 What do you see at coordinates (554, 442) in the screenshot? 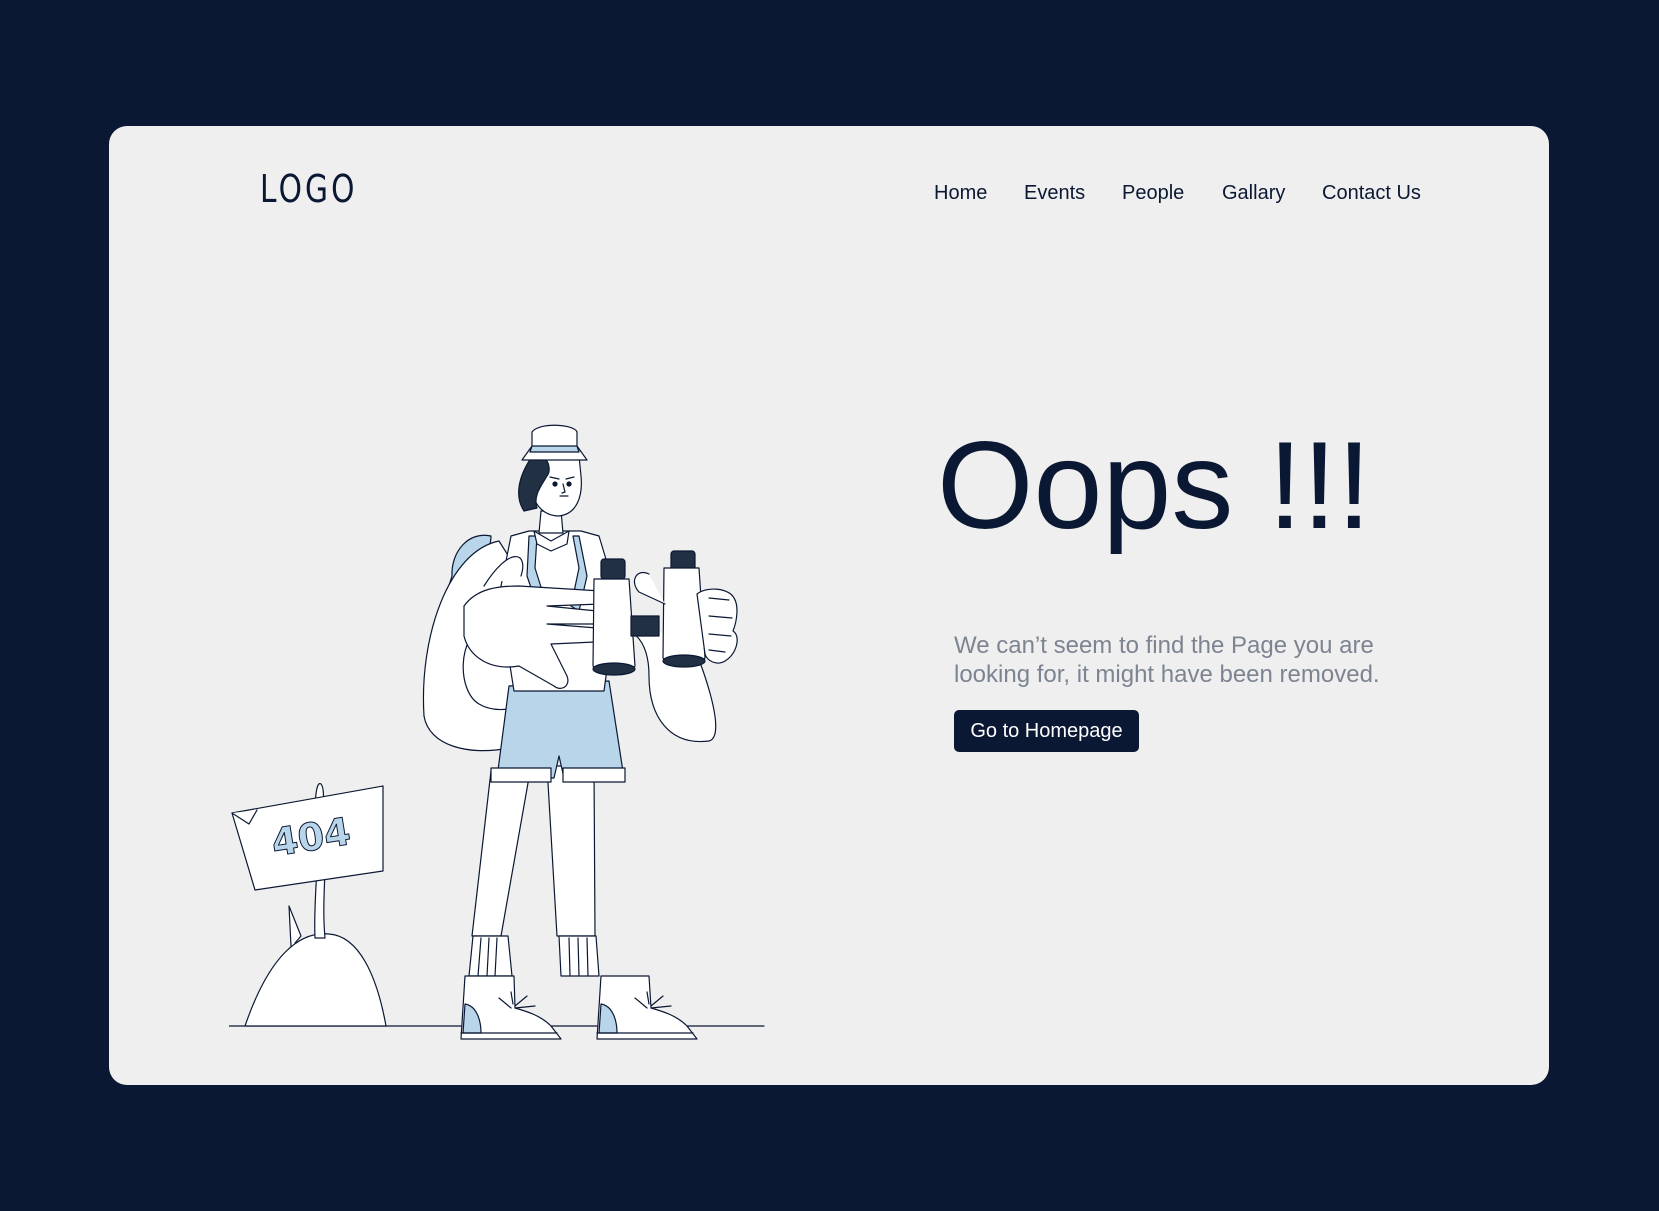
I see `hat` at bounding box center [554, 442].